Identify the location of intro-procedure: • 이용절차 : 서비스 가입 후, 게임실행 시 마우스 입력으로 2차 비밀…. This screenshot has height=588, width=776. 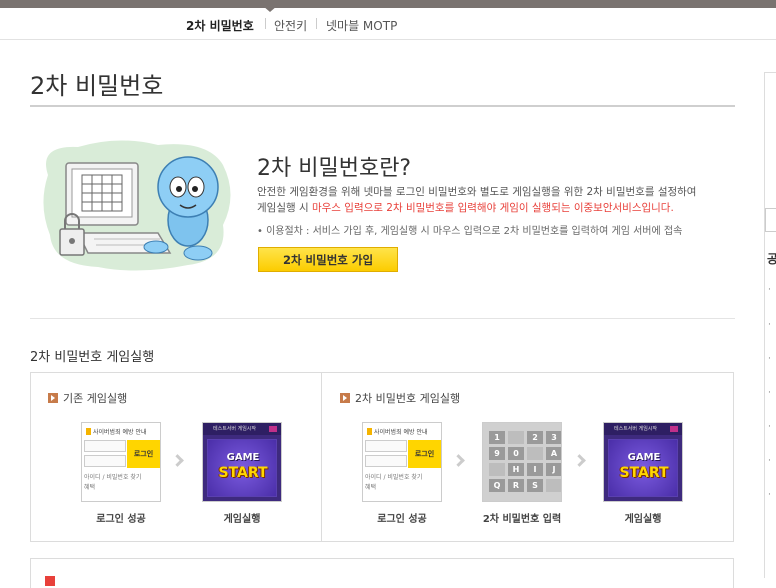
(470, 231).